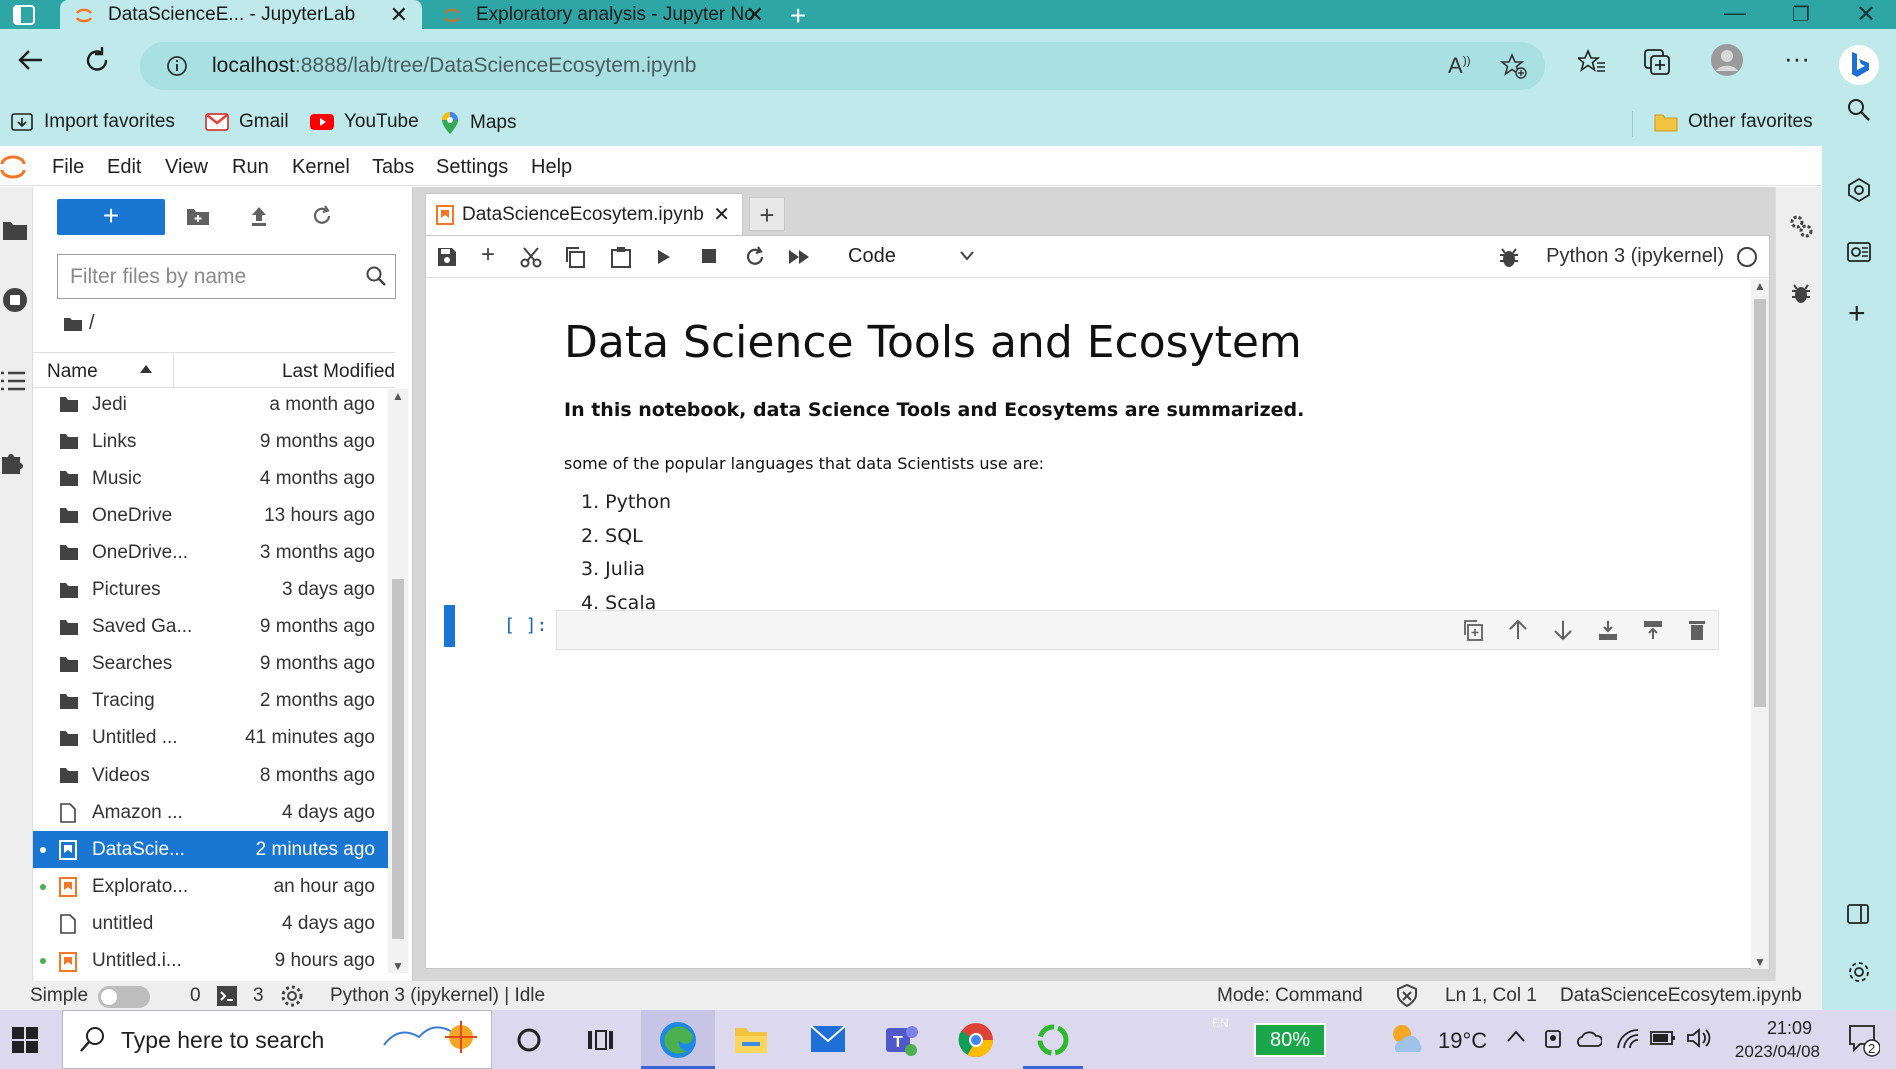 Image resolution: width=1896 pixels, height=1069 pixels. I want to click on cortana-icon, so click(529, 1040).